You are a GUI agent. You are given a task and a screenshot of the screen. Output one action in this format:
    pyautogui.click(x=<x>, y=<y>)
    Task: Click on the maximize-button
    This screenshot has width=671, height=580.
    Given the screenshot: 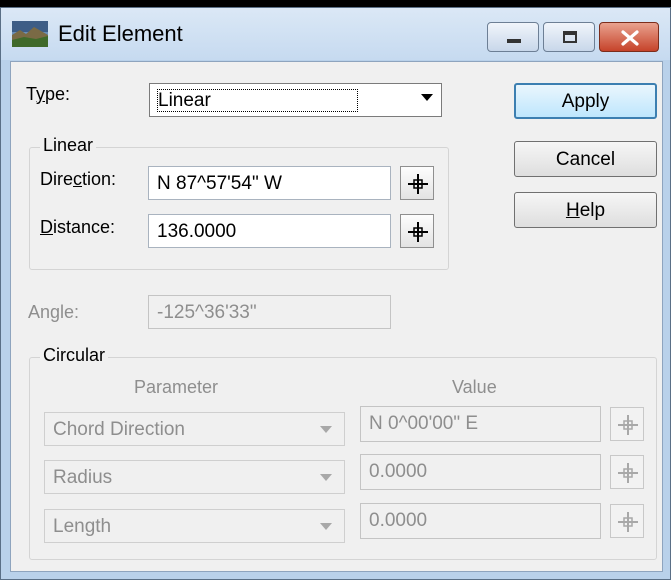 What is the action you would take?
    pyautogui.click(x=569, y=37)
    